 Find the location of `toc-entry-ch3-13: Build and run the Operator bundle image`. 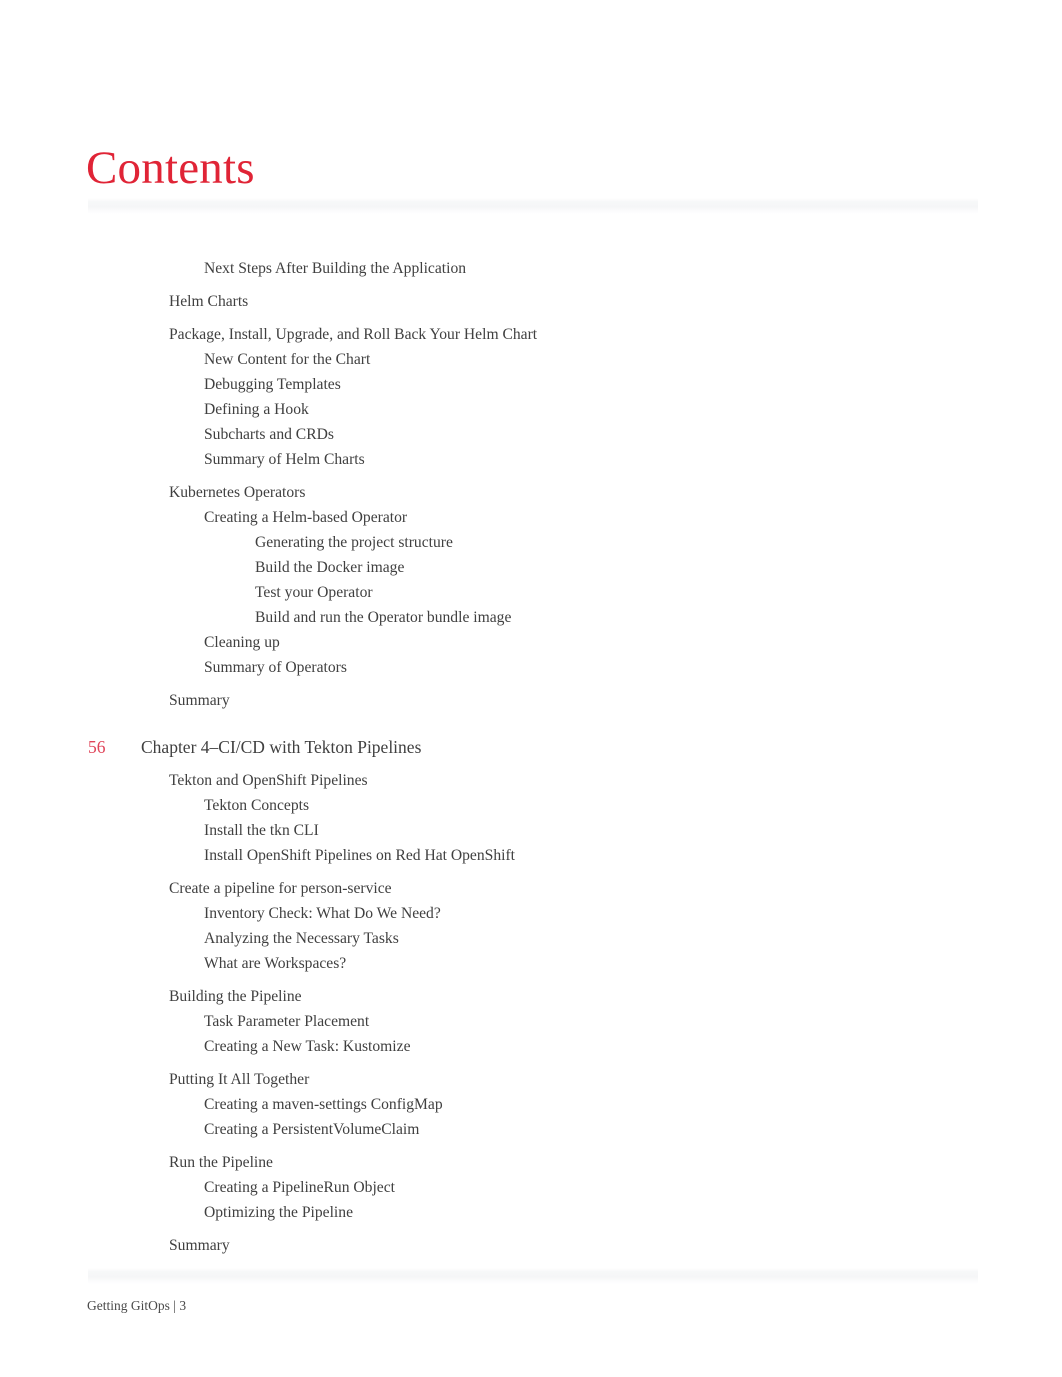

toc-entry-ch3-13: Build and run the Operator bundle image is located at coordinates (531, 617).